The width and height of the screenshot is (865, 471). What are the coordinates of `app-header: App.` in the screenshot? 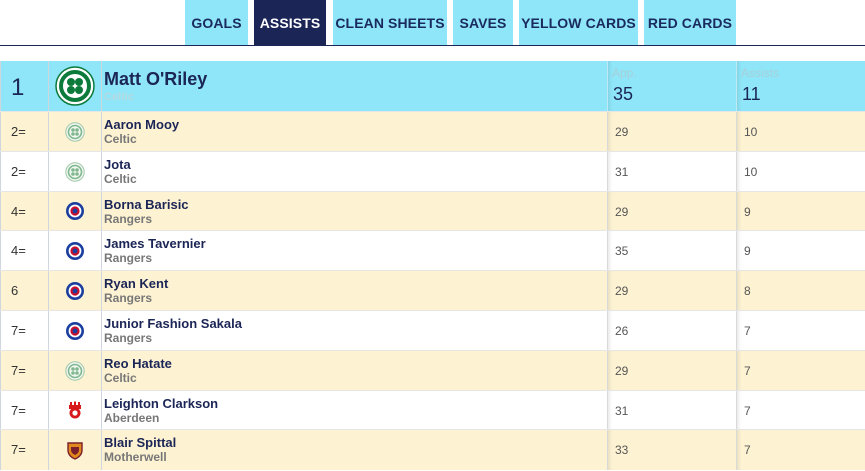 It's located at (624, 73).